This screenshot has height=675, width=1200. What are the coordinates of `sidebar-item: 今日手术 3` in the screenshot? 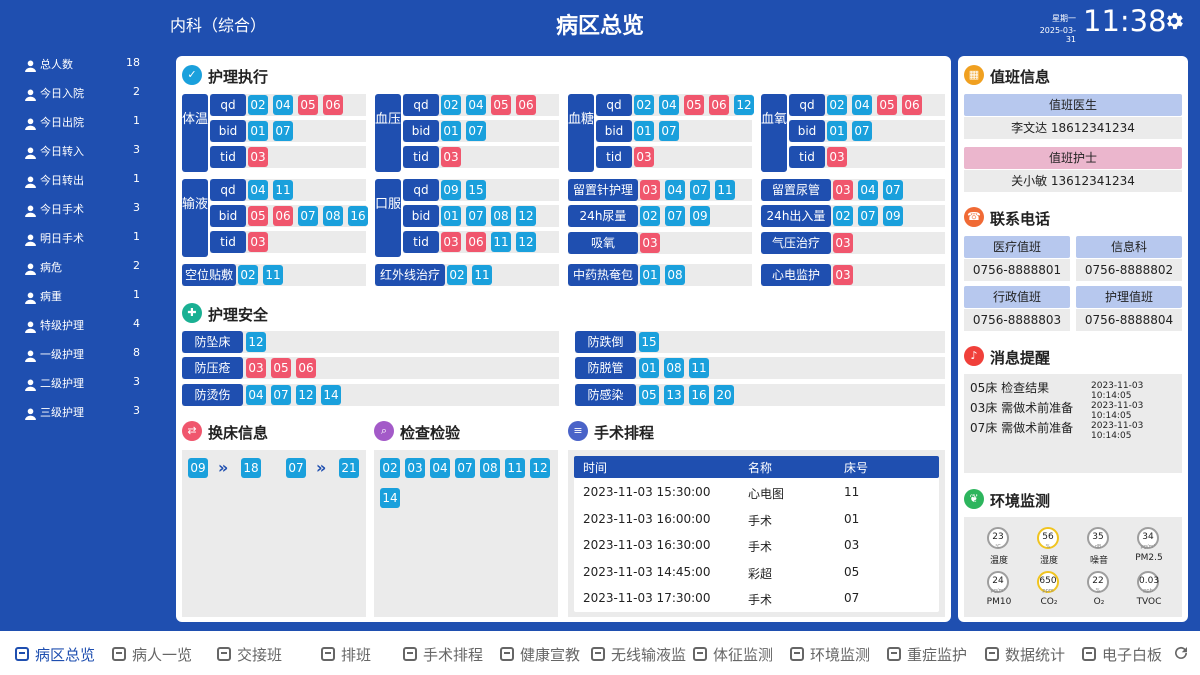 It's located at (81, 208).